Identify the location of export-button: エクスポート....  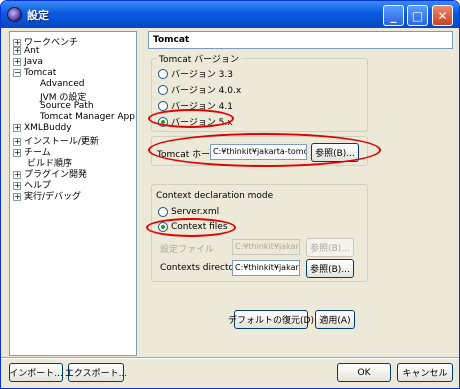
(96, 372).